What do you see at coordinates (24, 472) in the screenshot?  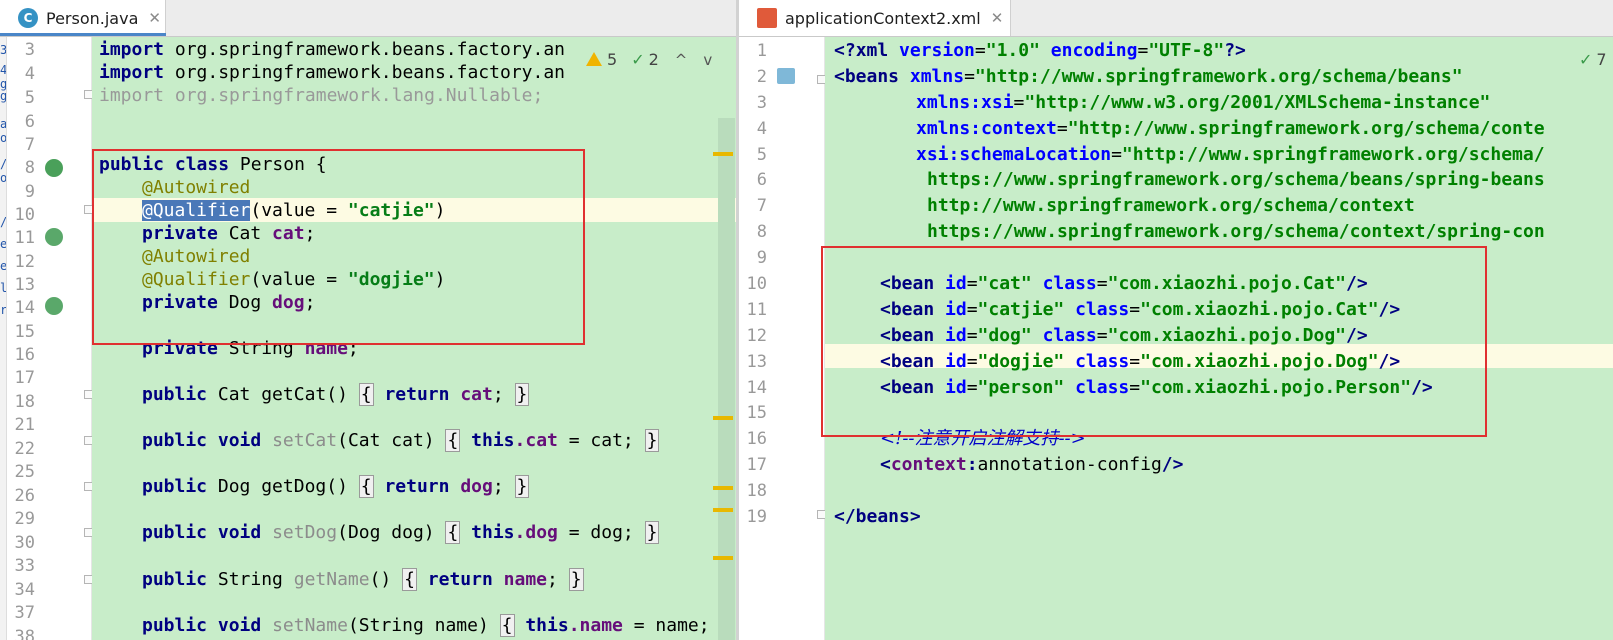 I see `line-number: 25` at bounding box center [24, 472].